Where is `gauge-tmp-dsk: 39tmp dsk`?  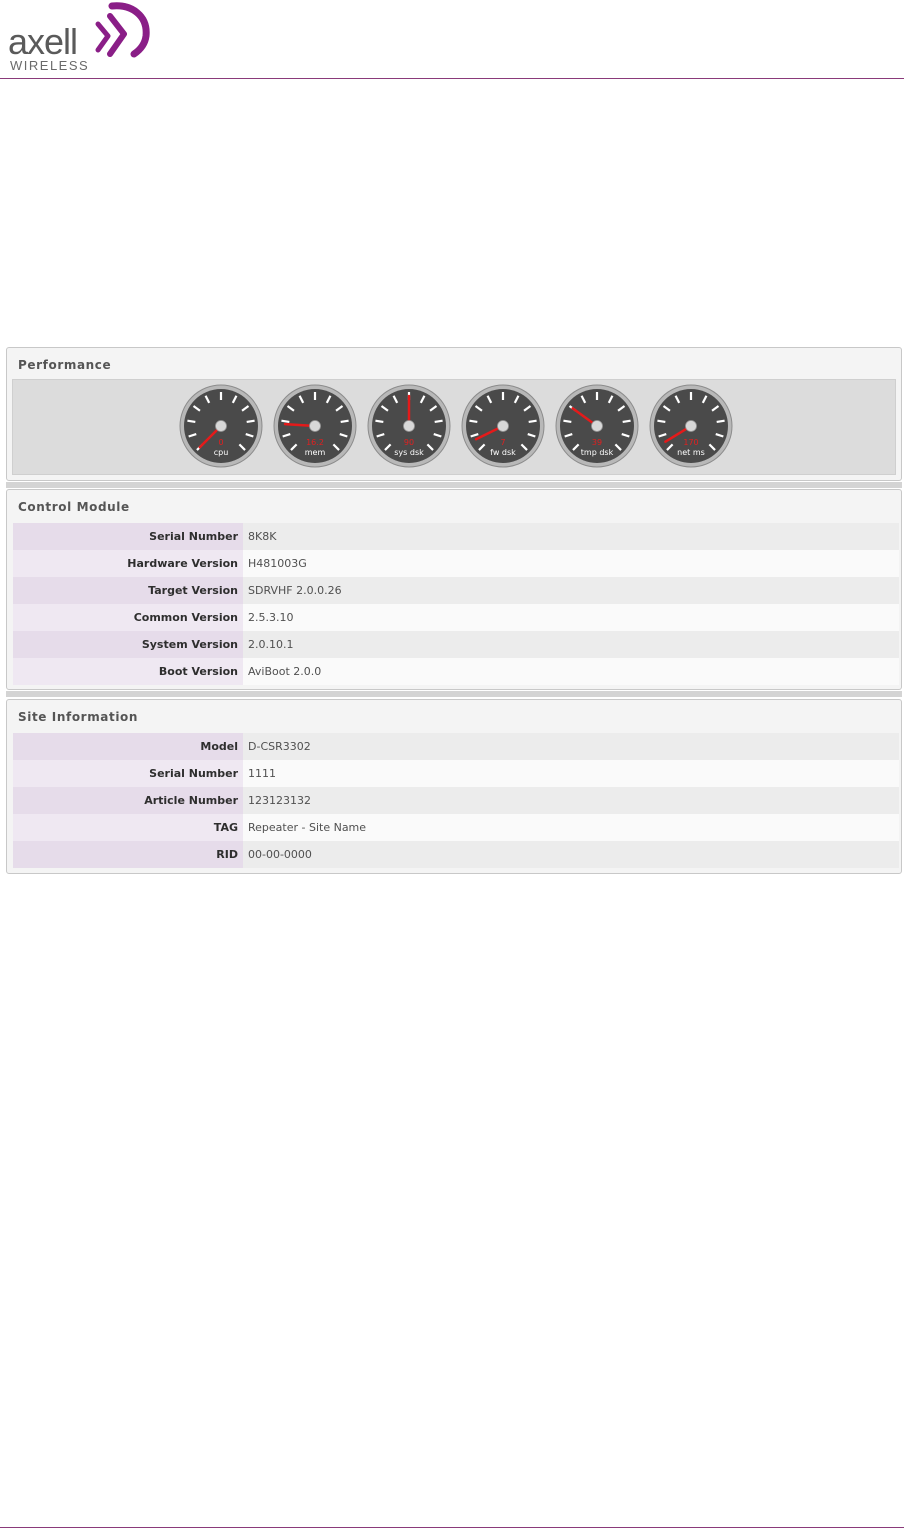
gauge-tmp-dsk: 39tmp dsk is located at coordinates (597, 426).